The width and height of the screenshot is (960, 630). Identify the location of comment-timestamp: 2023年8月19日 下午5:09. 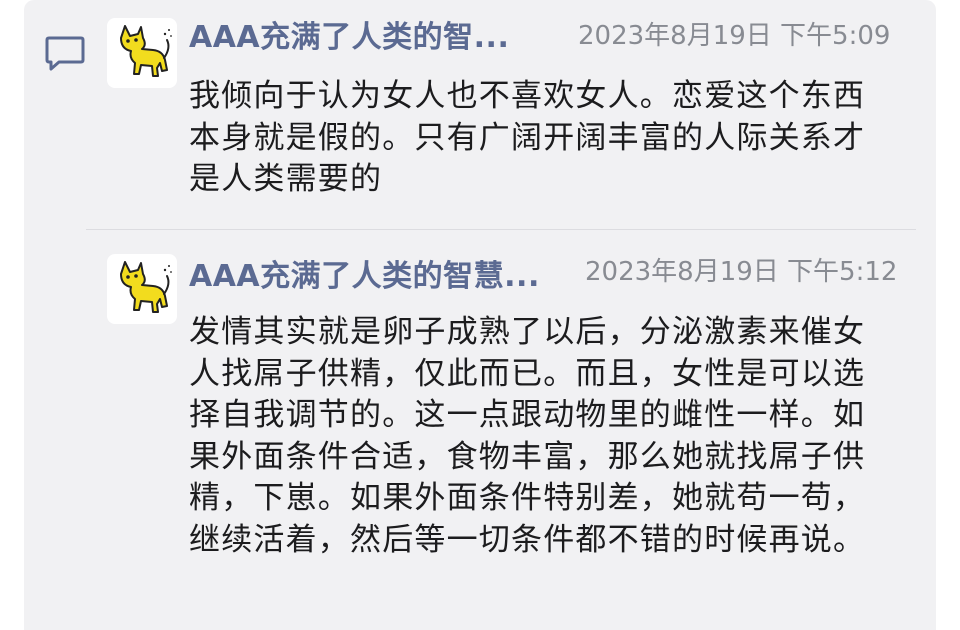
(734, 36).